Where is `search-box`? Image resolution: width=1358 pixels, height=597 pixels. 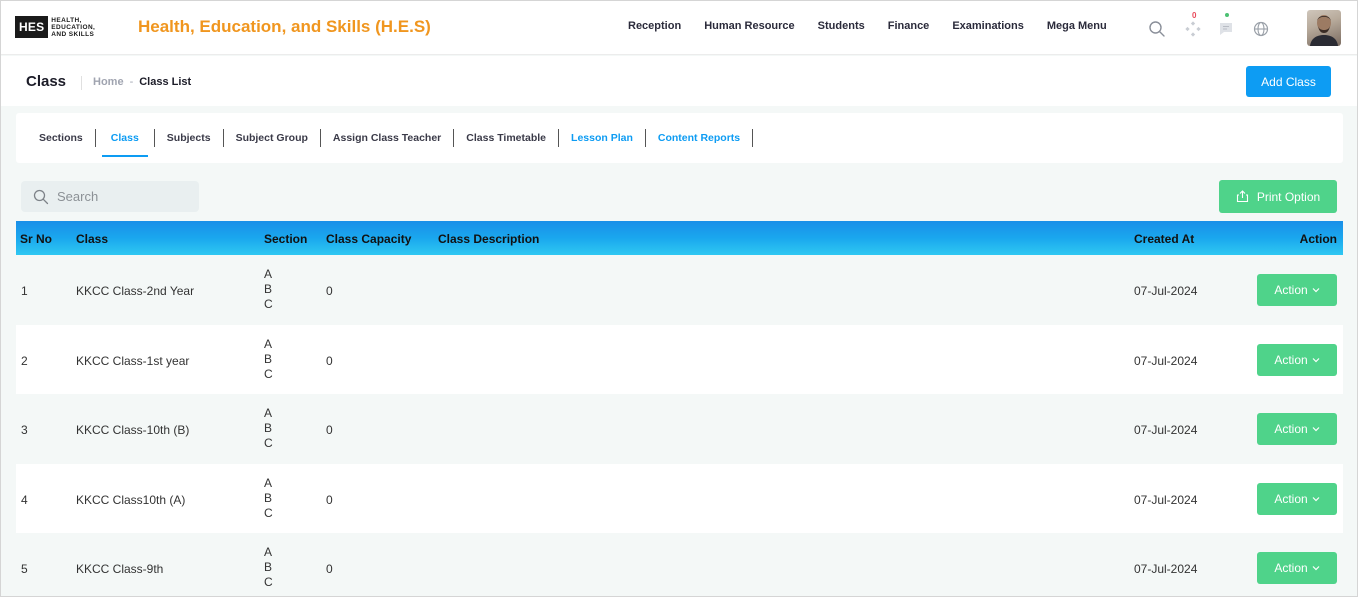
search-box is located at coordinates (110, 196).